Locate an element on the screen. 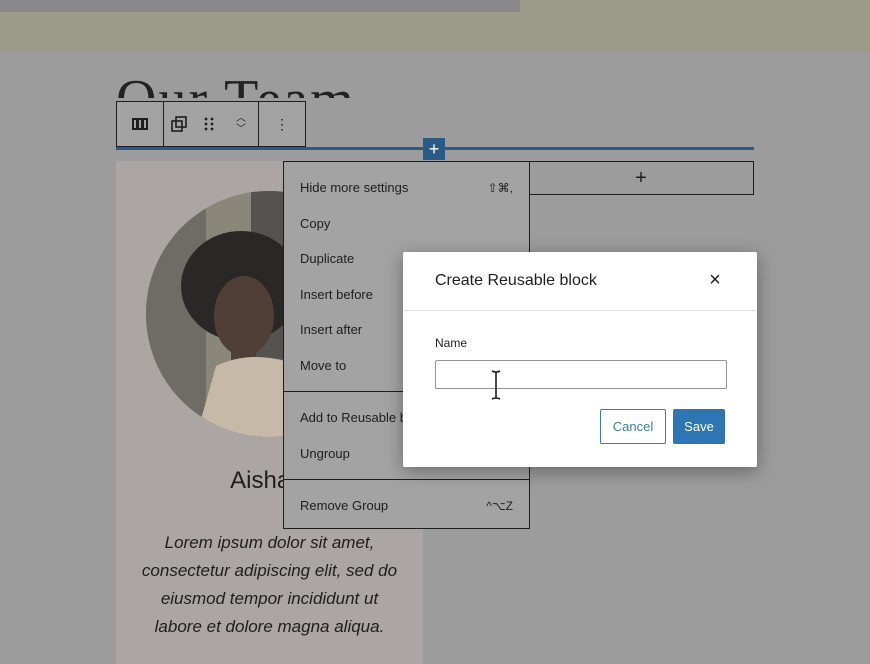  toolbar-parent-group is located at coordinates (140, 124).